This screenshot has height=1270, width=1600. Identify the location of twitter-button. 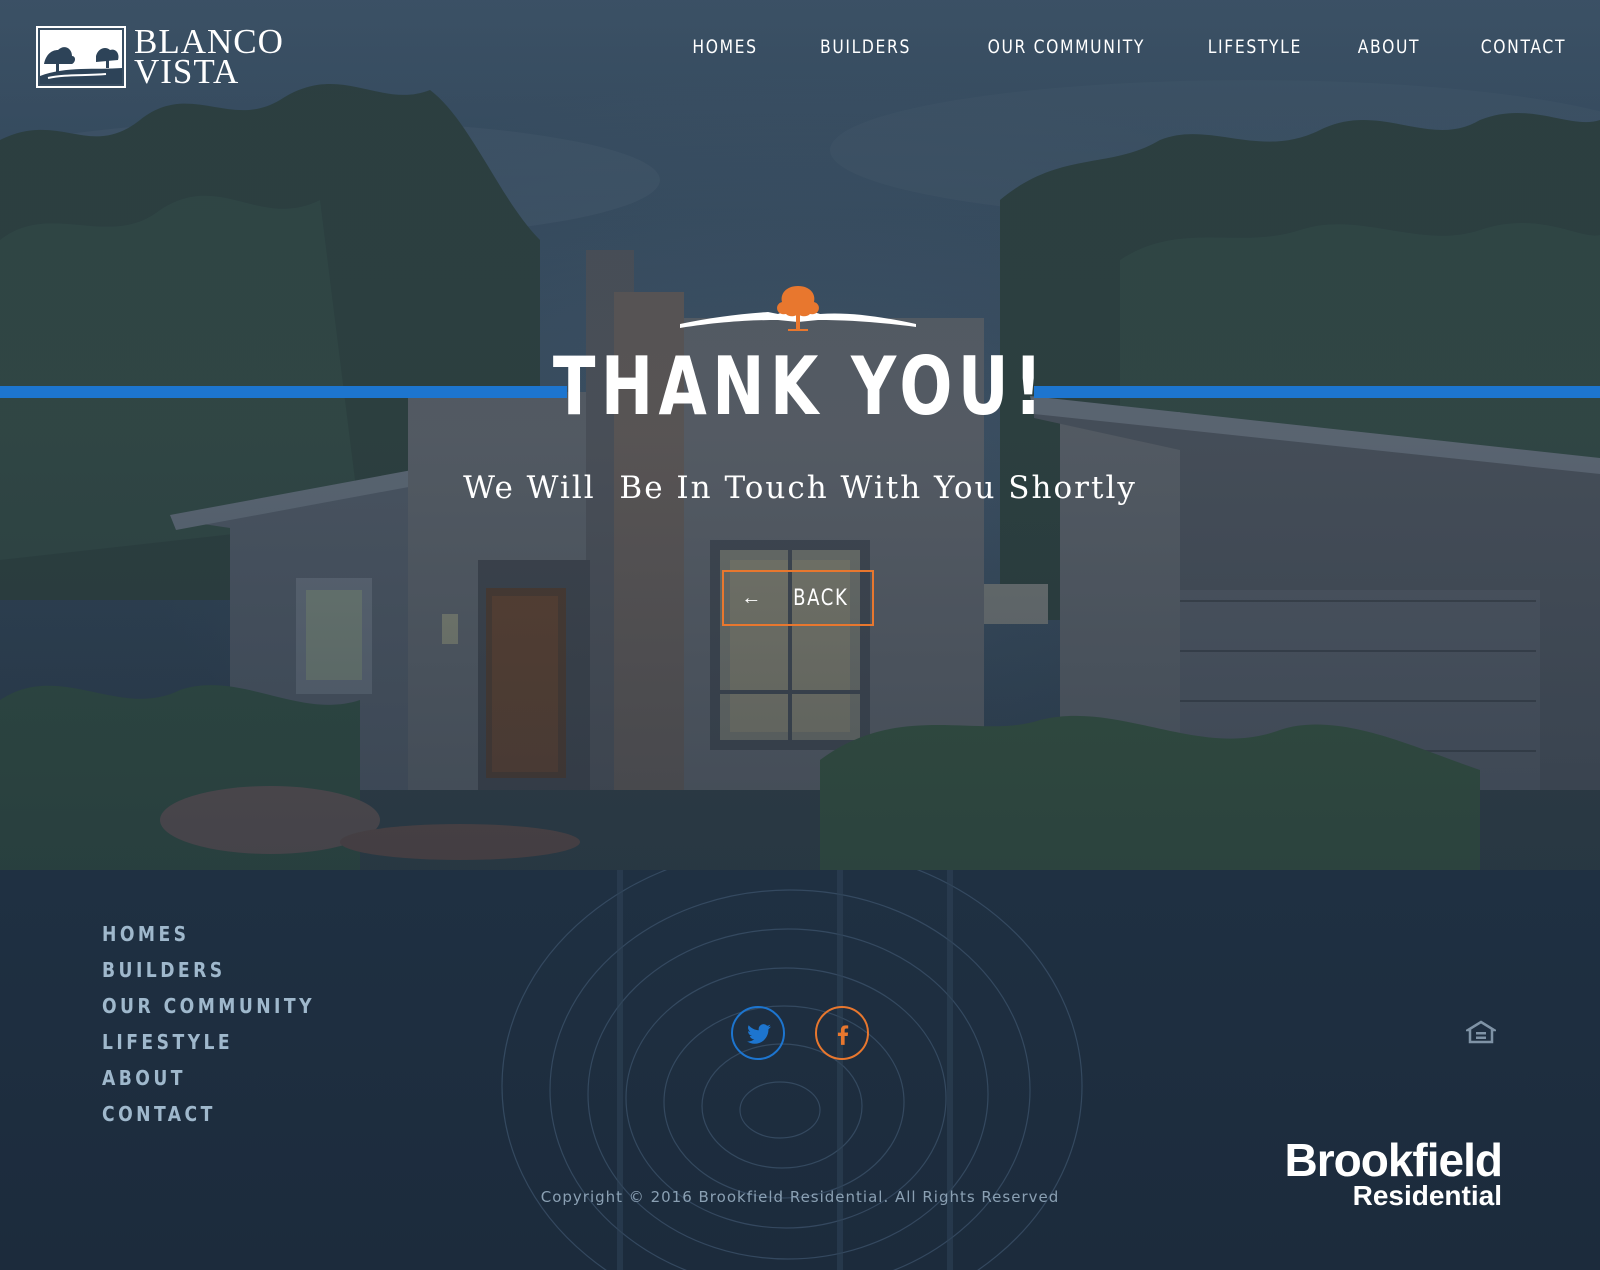
(758, 1033).